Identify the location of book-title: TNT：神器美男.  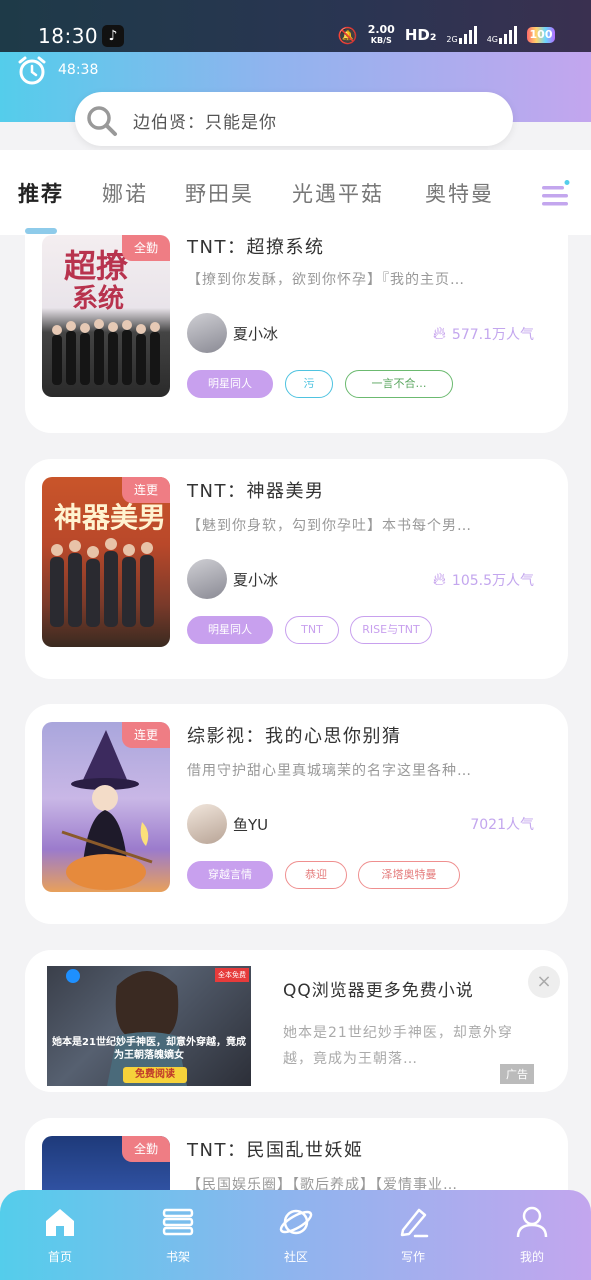
(256, 491).